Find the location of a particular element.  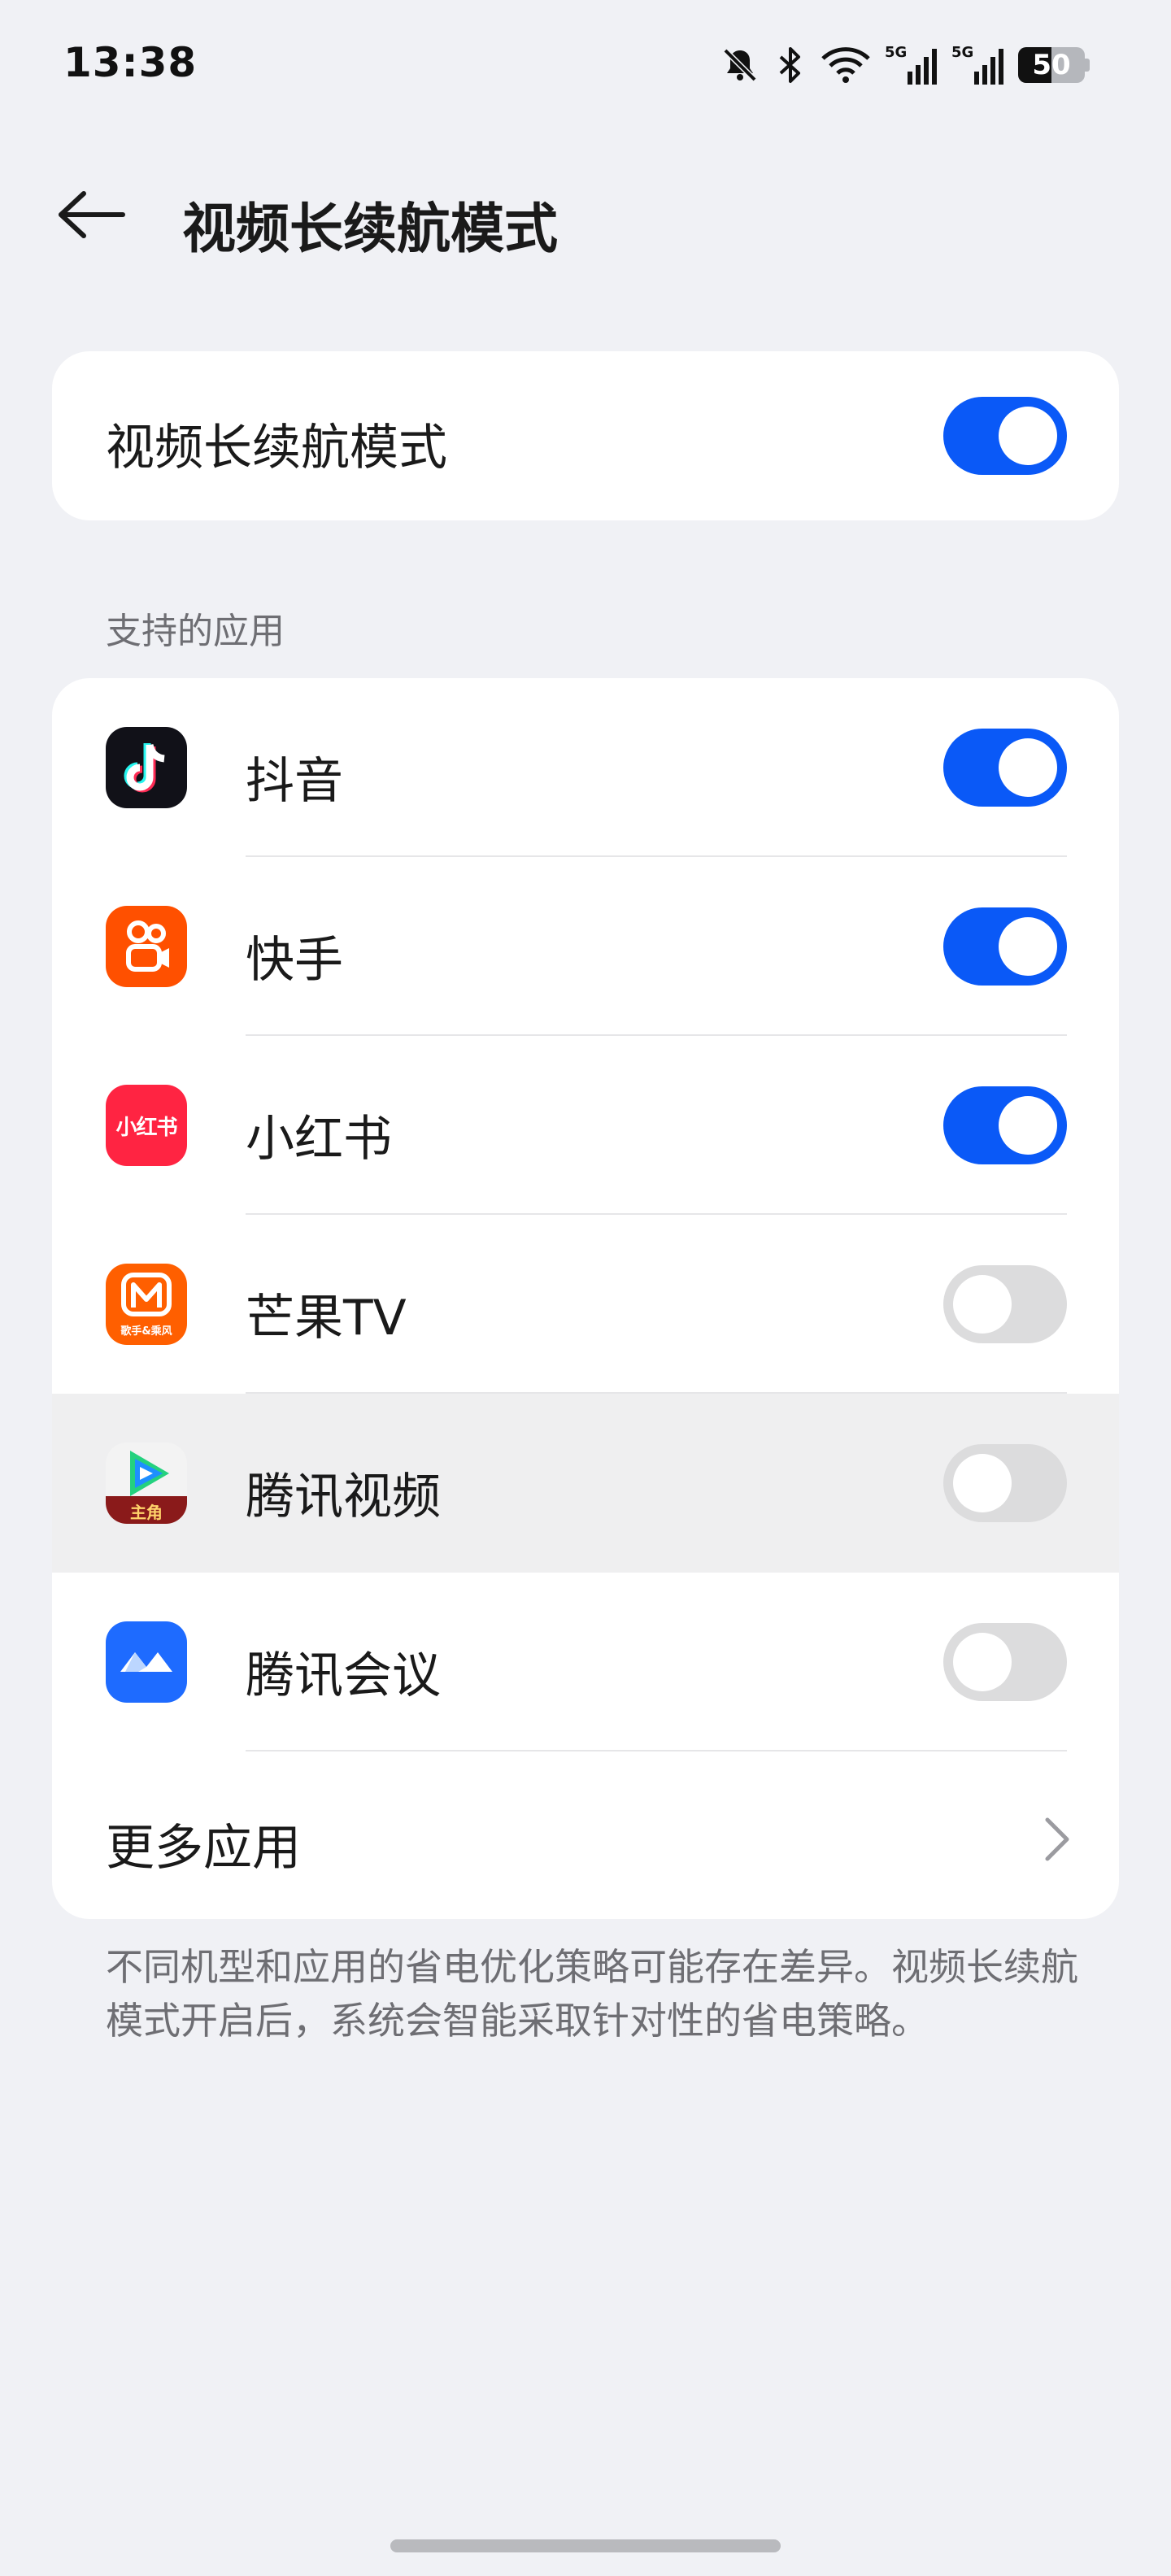

master-toggle-label: 视频长续航模式 is located at coordinates (276, 448).